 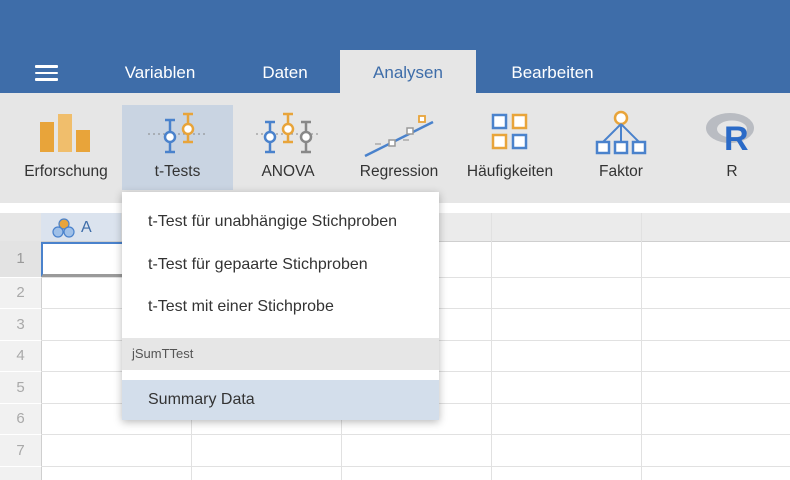 I want to click on row-number, so click(x=21, y=473).